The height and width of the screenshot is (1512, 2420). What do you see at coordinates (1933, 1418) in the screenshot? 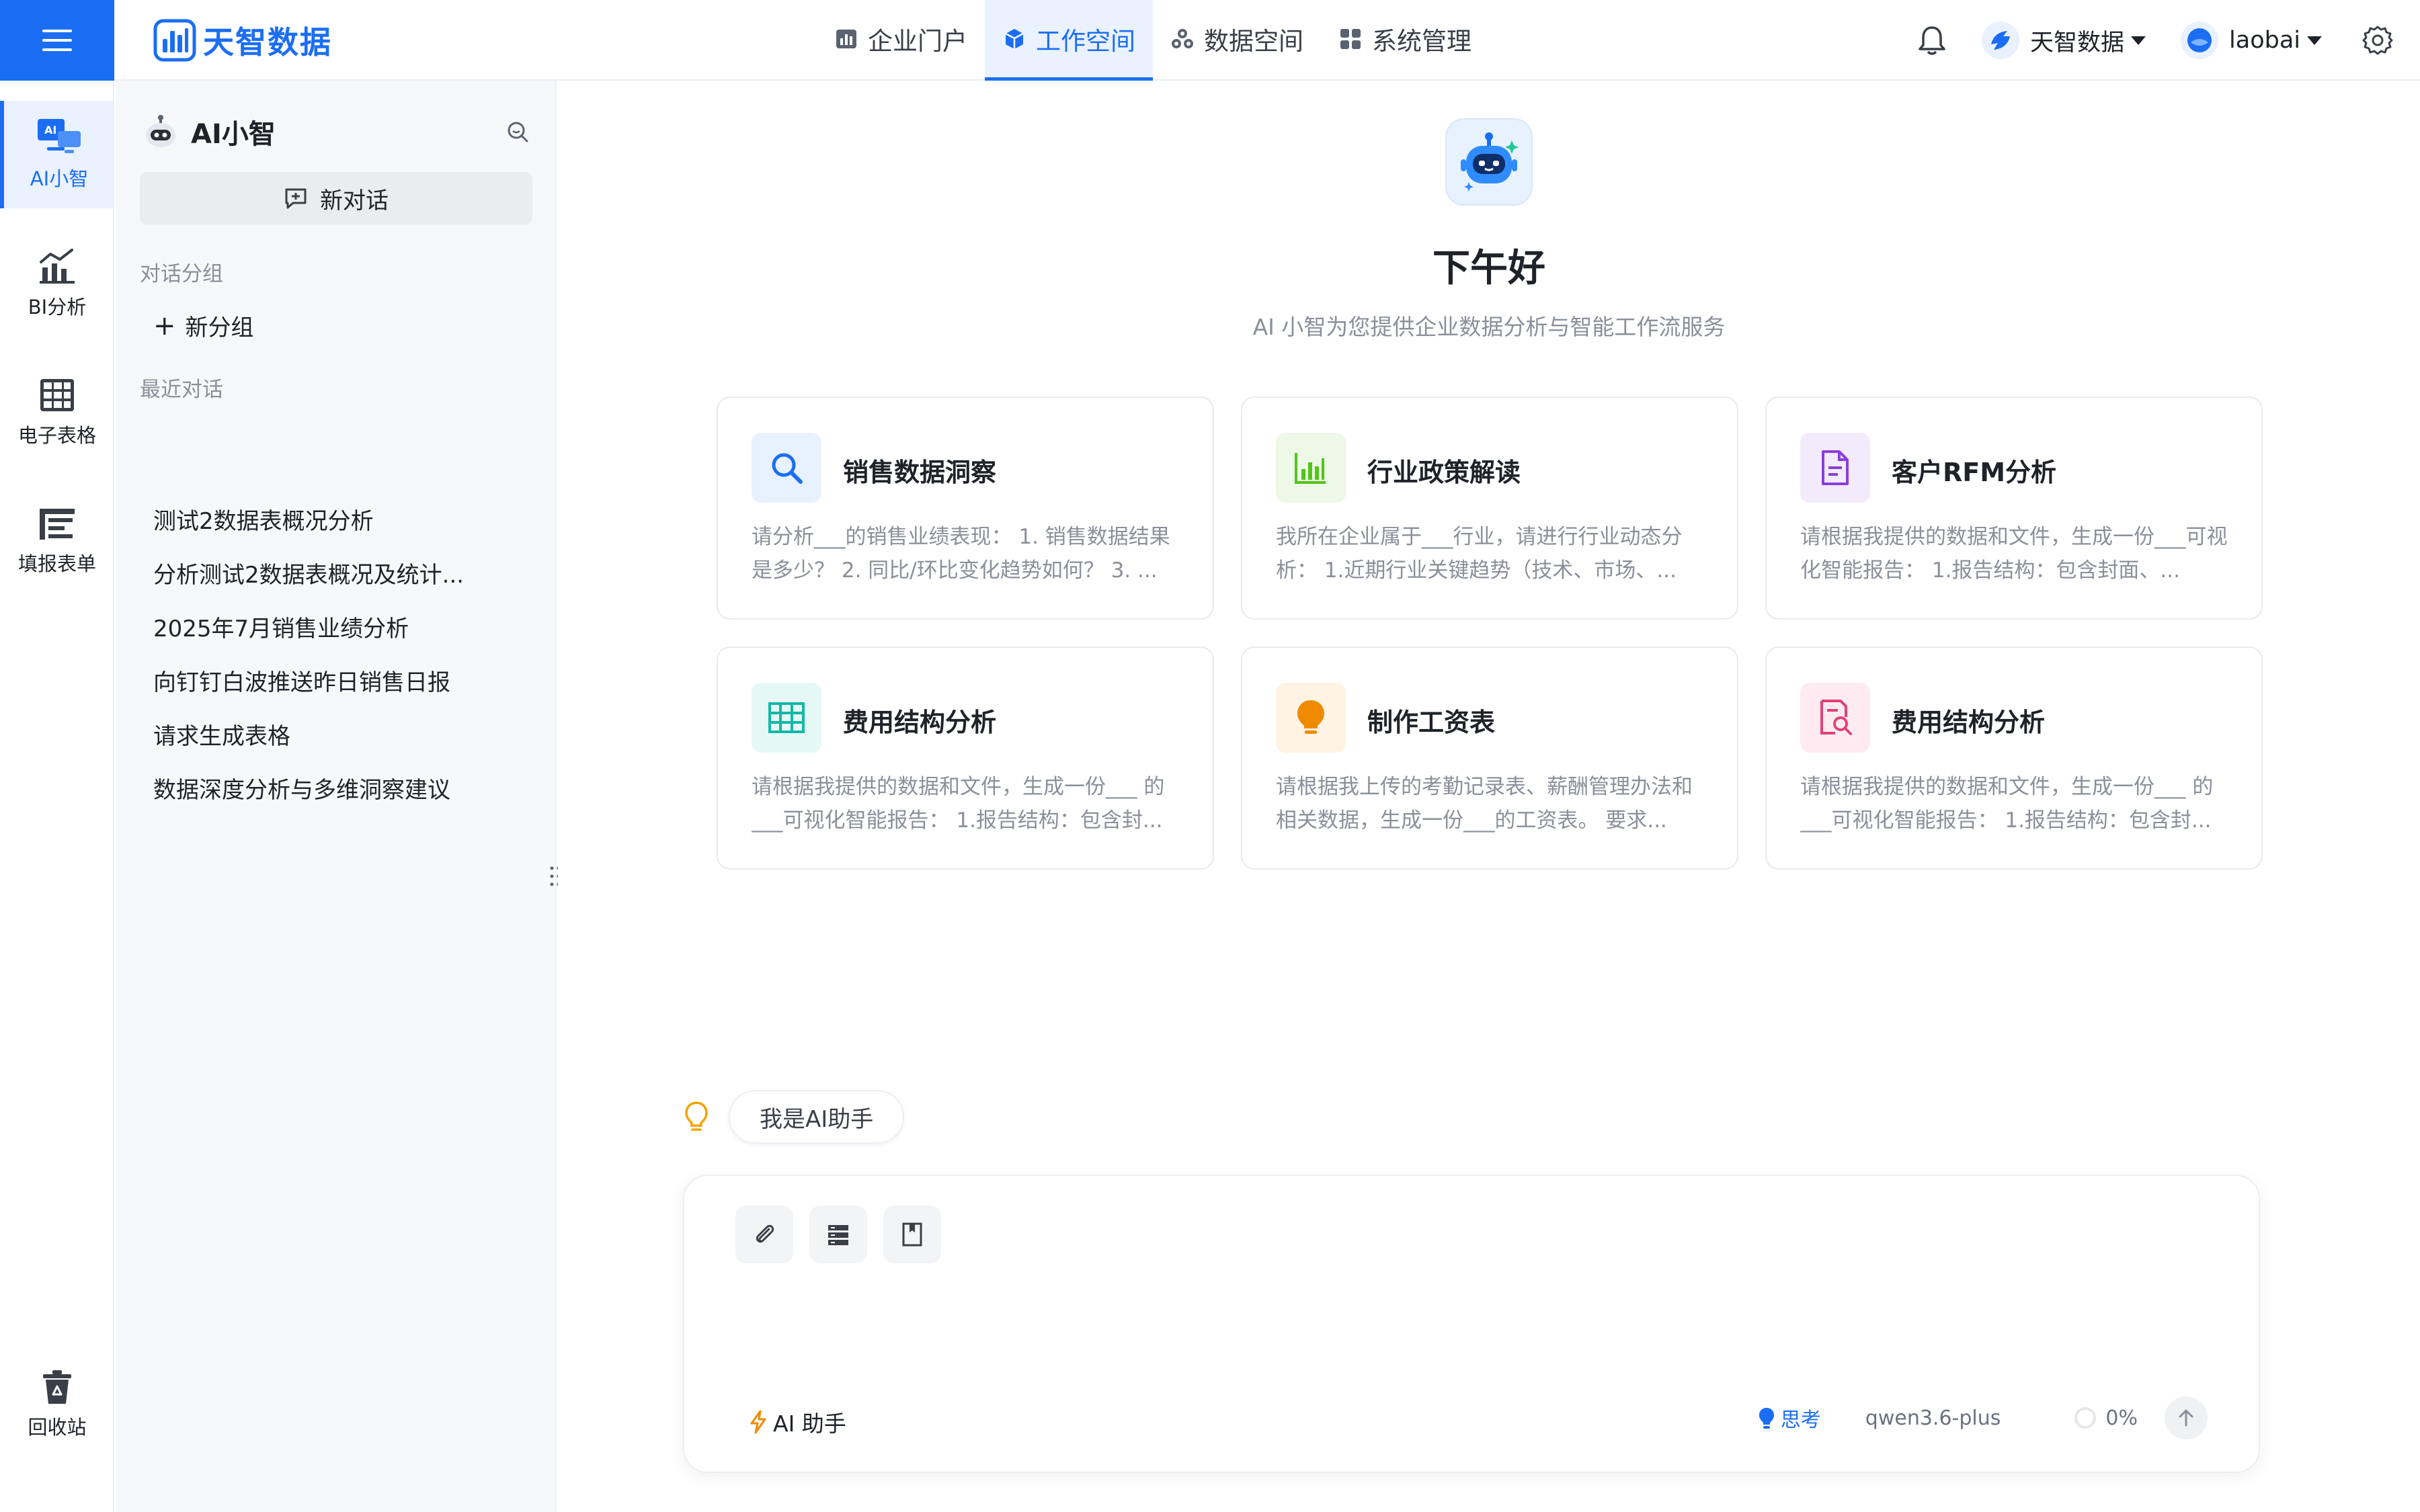
I see `model-selector: qwen3.6-plus` at bounding box center [1933, 1418].